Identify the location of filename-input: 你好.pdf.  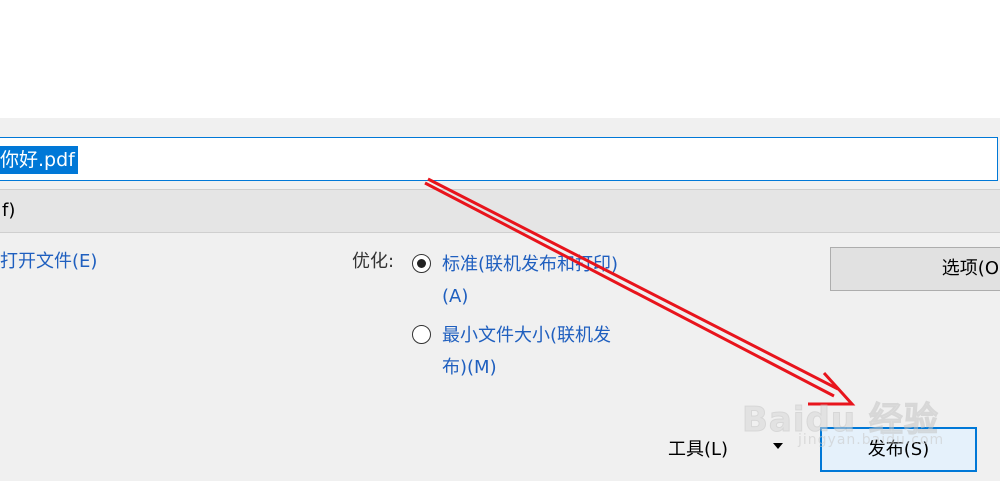
(499, 159).